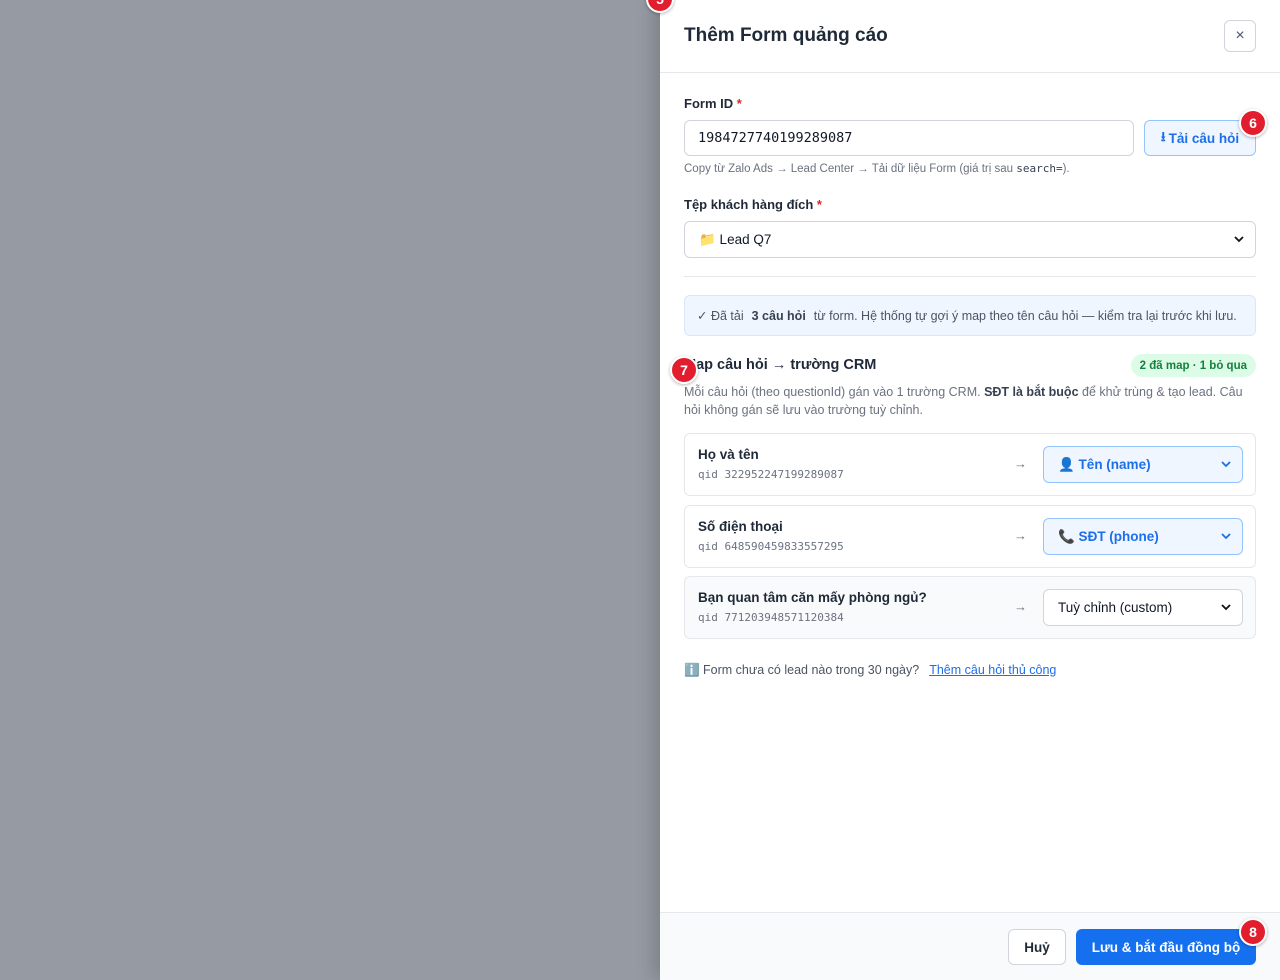 The image size is (1280, 980). What do you see at coordinates (812, 597) in the screenshot?
I see `question-text: Bạn quan tâm căn mấy phòng ngủ?` at bounding box center [812, 597].